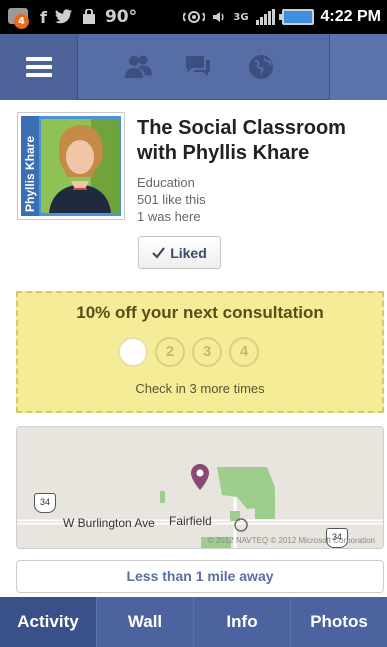 This screenshot has width=387, height=647. I want to click on page-likes: 501 like this, so click(171, 199).